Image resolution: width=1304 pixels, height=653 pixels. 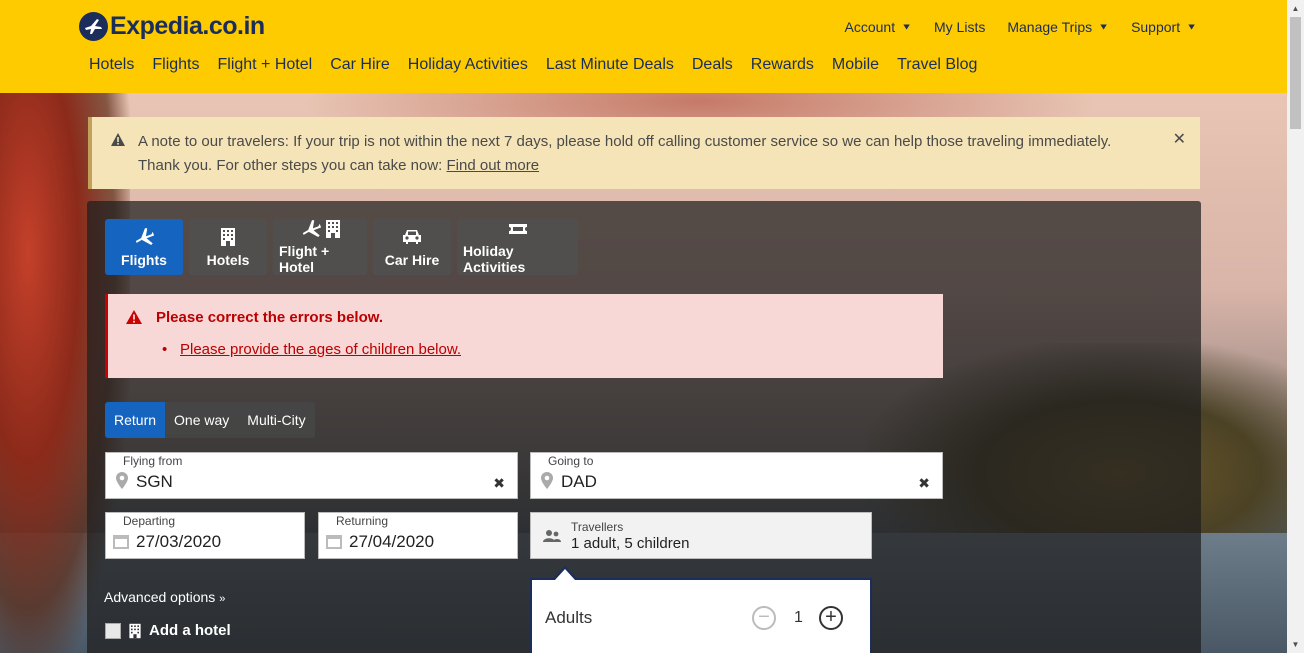 What do you see at coordinates (360, 65) in the screenshot?
I see `nav-car-hire: Car Hire` at bounding box center [360, 65].